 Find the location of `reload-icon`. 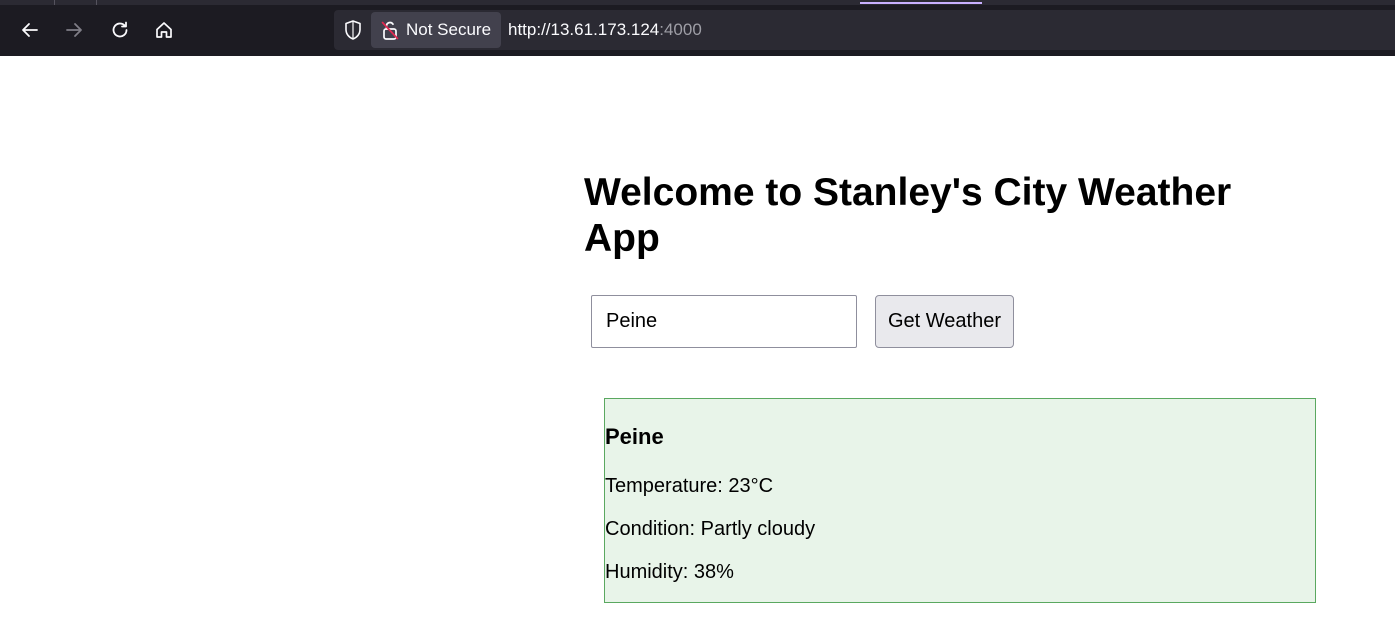

reload-icon is located at coordinates (120, 29).